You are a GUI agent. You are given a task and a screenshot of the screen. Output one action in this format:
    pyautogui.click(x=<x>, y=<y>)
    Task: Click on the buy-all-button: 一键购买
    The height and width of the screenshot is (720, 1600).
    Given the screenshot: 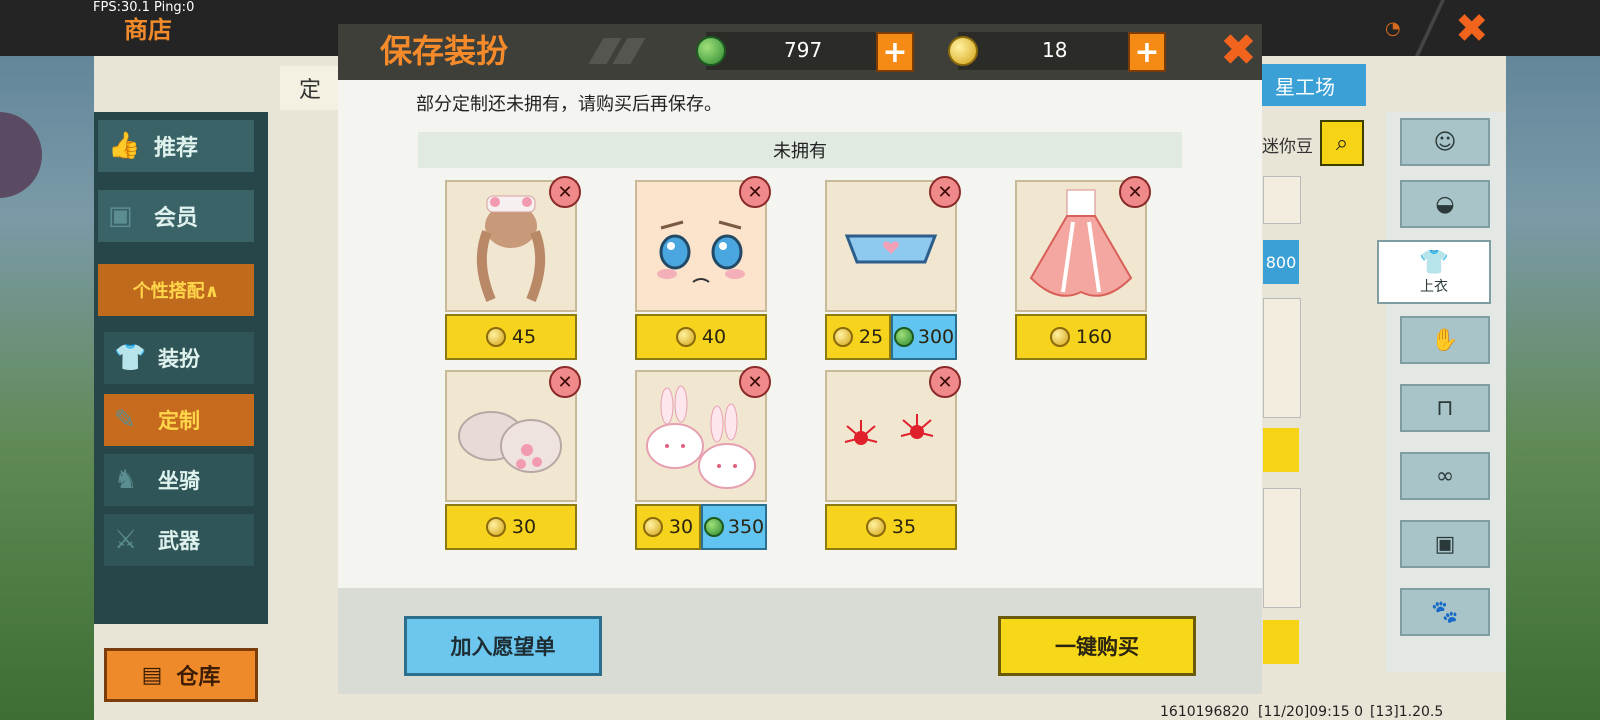 What is the action you would take?
    pyautogui.click(x=1097, y=646)
    